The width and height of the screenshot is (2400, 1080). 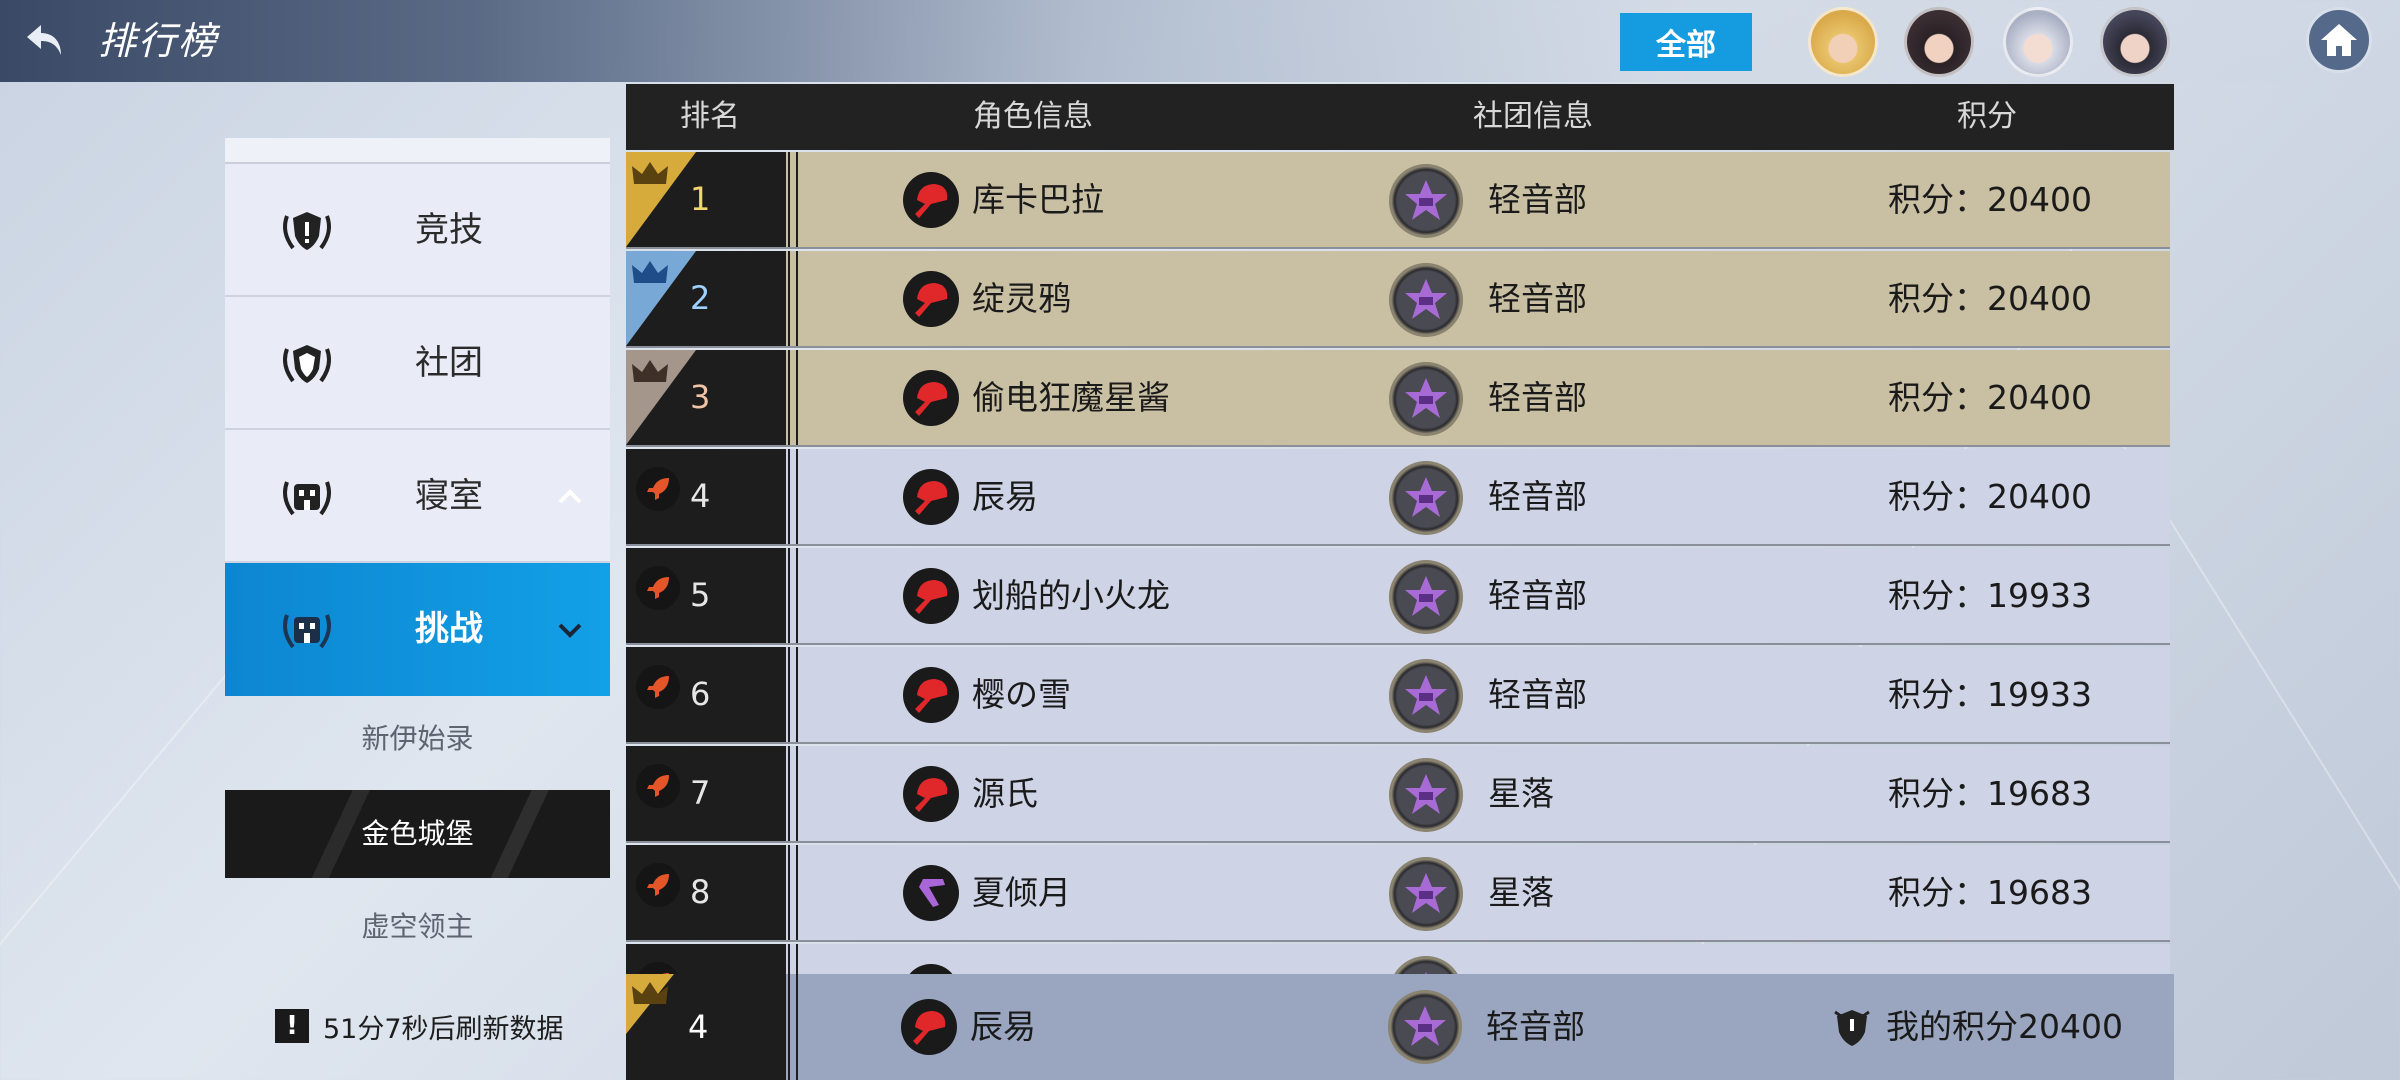 I want to click on page-title: 排行榜, so click(x=158, y=41).